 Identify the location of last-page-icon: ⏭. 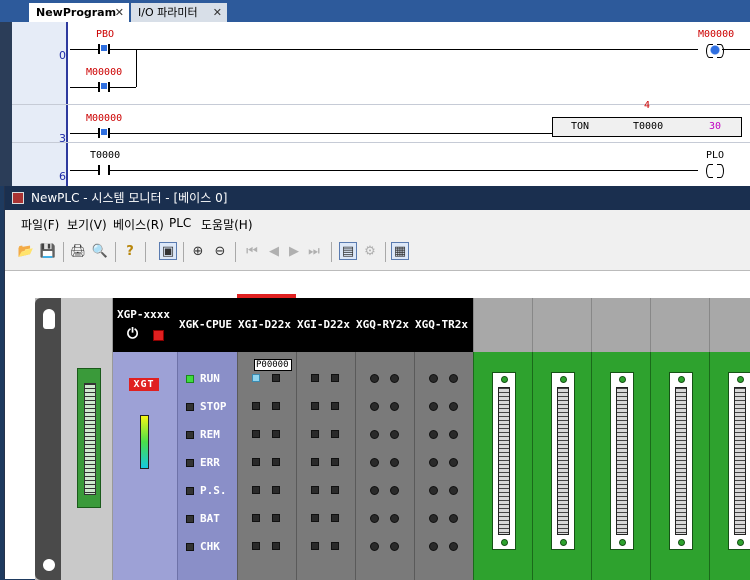
(314, 251).